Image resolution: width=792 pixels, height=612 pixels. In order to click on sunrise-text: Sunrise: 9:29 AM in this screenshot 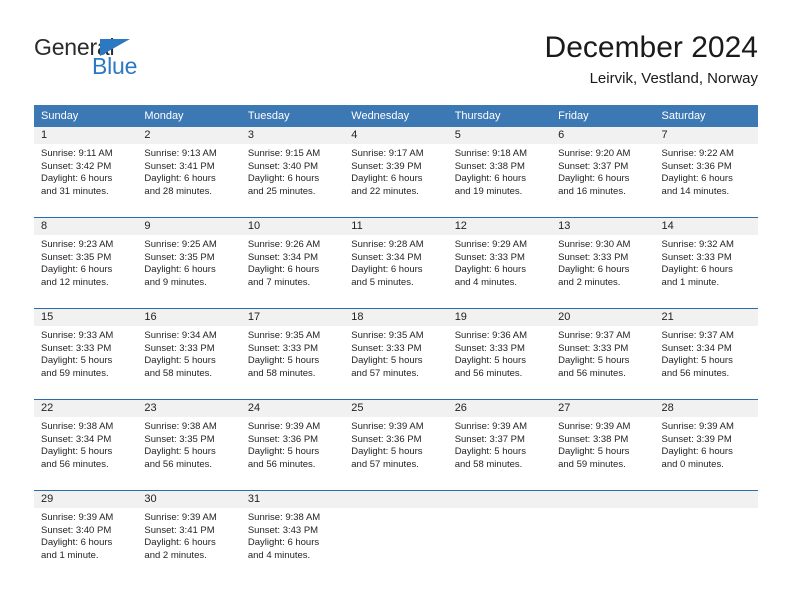, I will do `click(491, 244)`.